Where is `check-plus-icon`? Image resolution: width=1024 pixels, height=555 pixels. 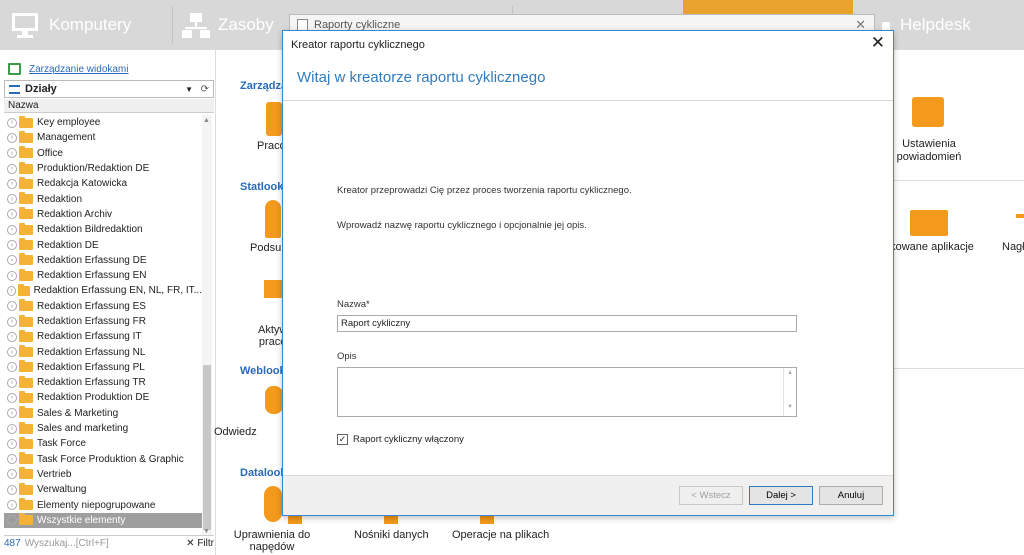 check-plus-icon is located at coordinates (273, 504).